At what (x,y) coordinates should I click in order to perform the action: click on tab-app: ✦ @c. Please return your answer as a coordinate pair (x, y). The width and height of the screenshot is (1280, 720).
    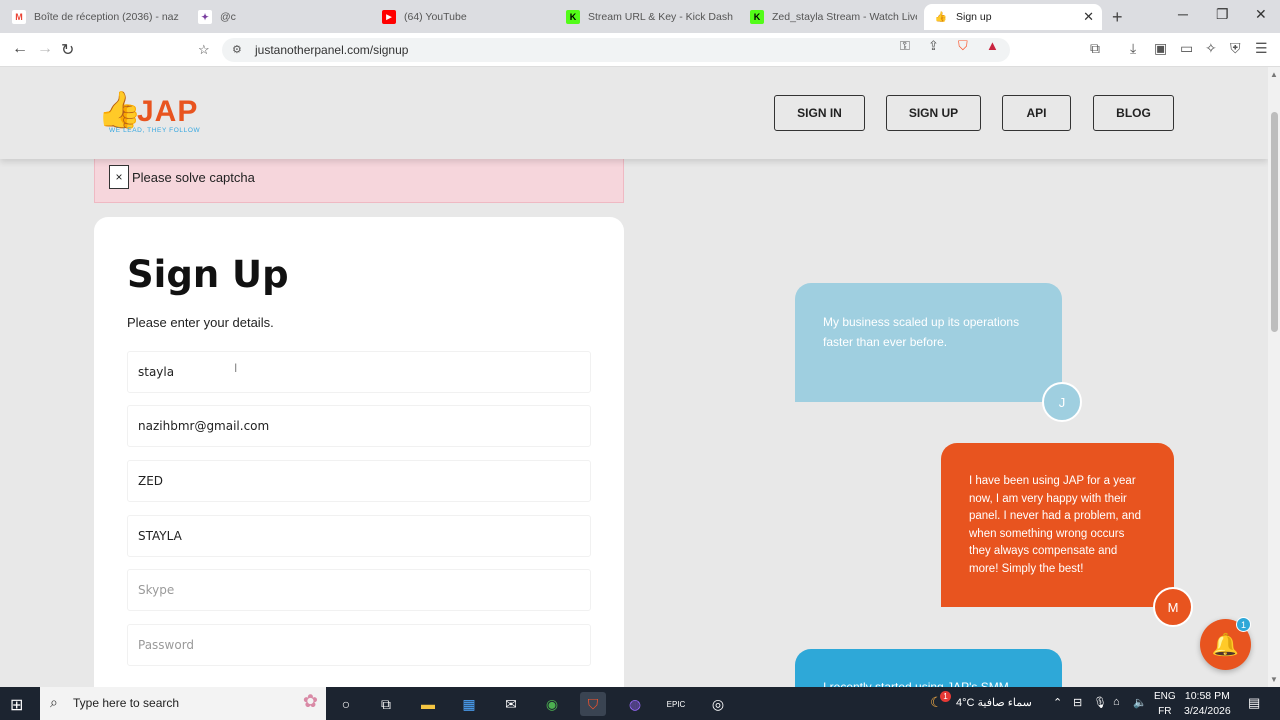
    Looking at the image, I should click on (276, 17).